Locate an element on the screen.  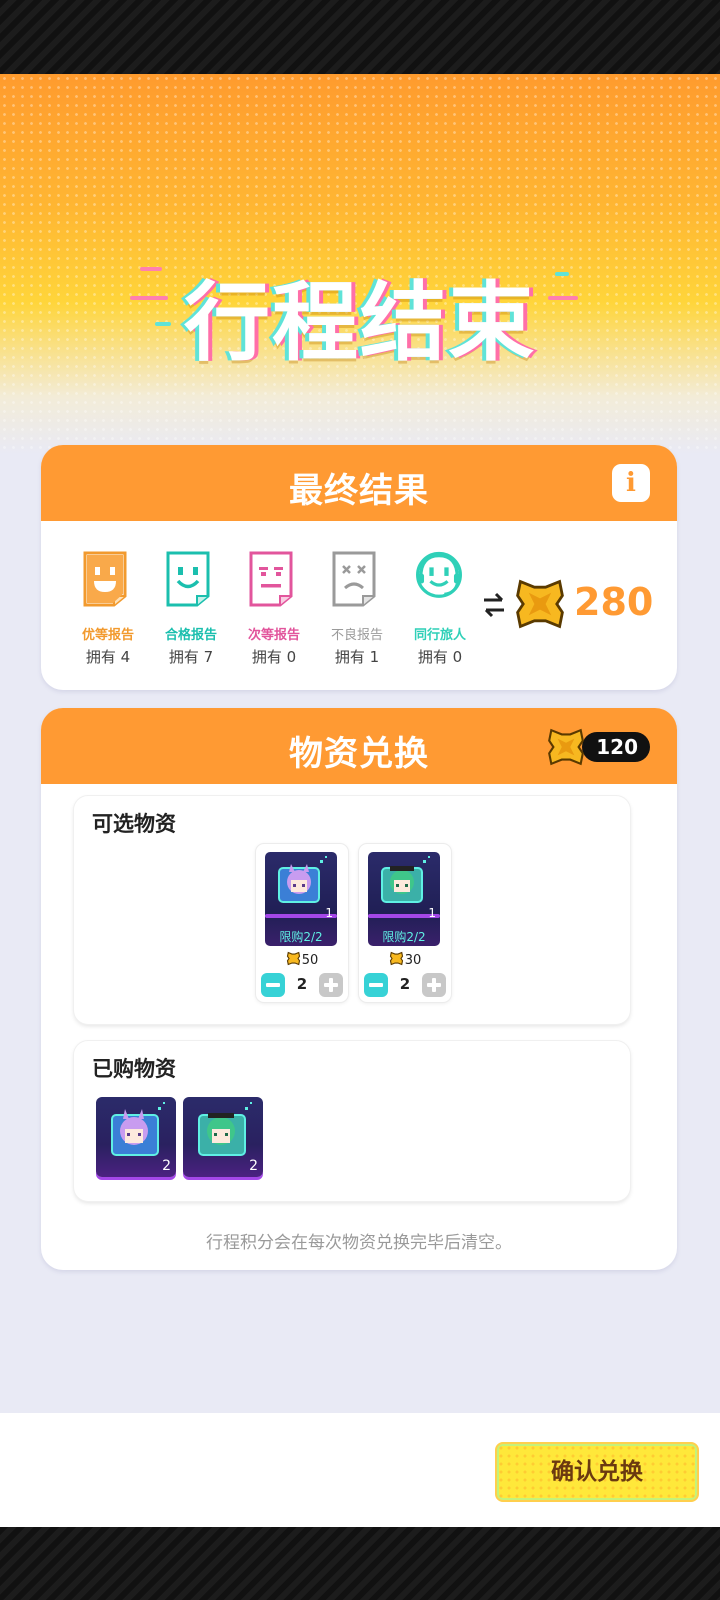
item-card: 1 限购2/2 50 2 is located at coordinates (302, 923).